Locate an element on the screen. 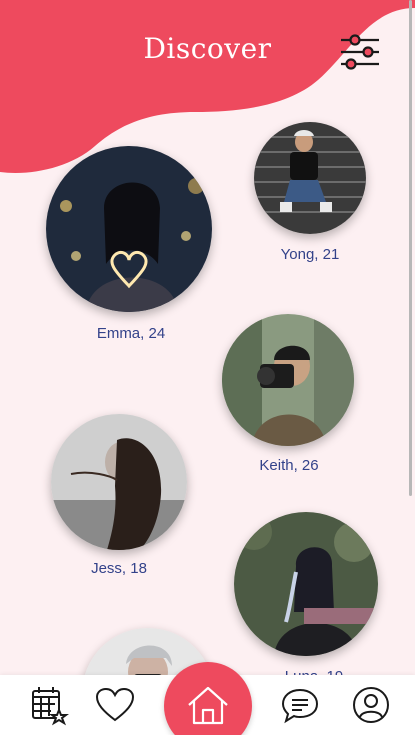 The image size is (415, 735). profile-name: Yong, 21 is located at coordinates (310, 254).